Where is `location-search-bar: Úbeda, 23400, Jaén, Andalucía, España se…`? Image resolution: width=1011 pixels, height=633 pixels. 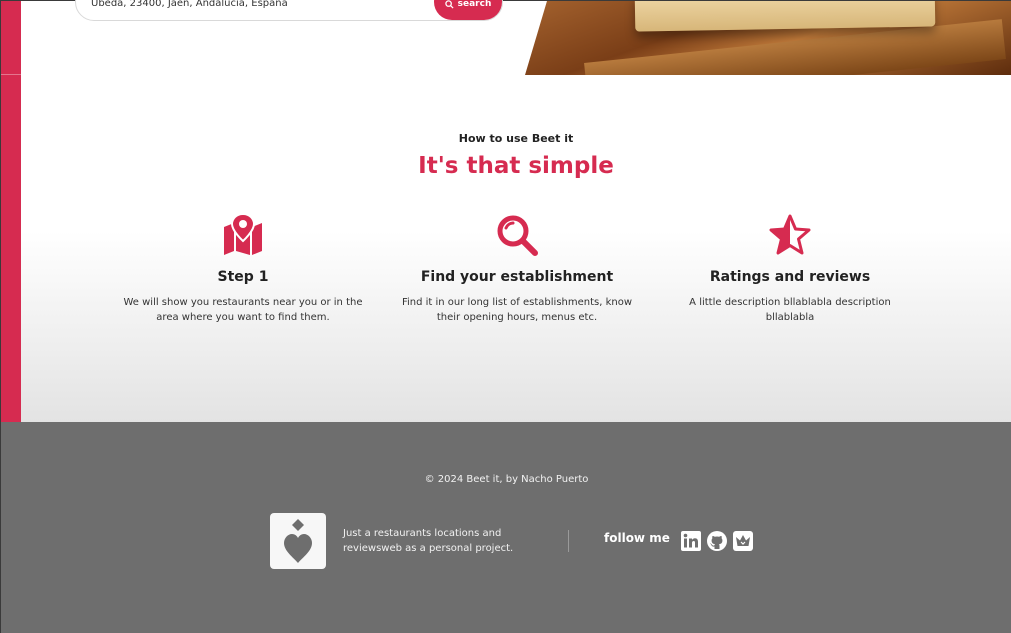
location-search-bar: Úbeda, 23400, Jaén, Andalucía, España se… is located at coordinates (289, 10).